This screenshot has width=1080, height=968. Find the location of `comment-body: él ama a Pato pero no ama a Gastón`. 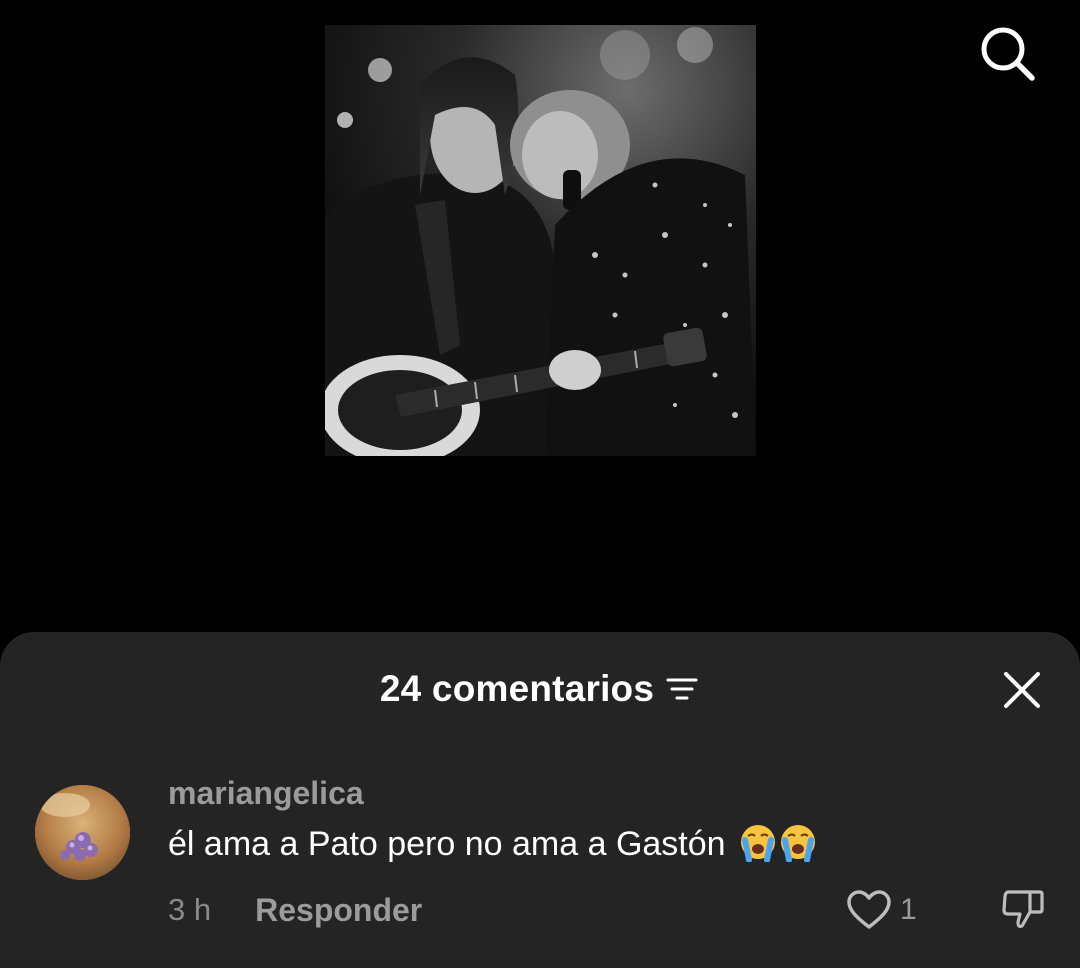

comment-body: él ama a Pato pero no ama a Gastón is located at coordinates (447, 844).